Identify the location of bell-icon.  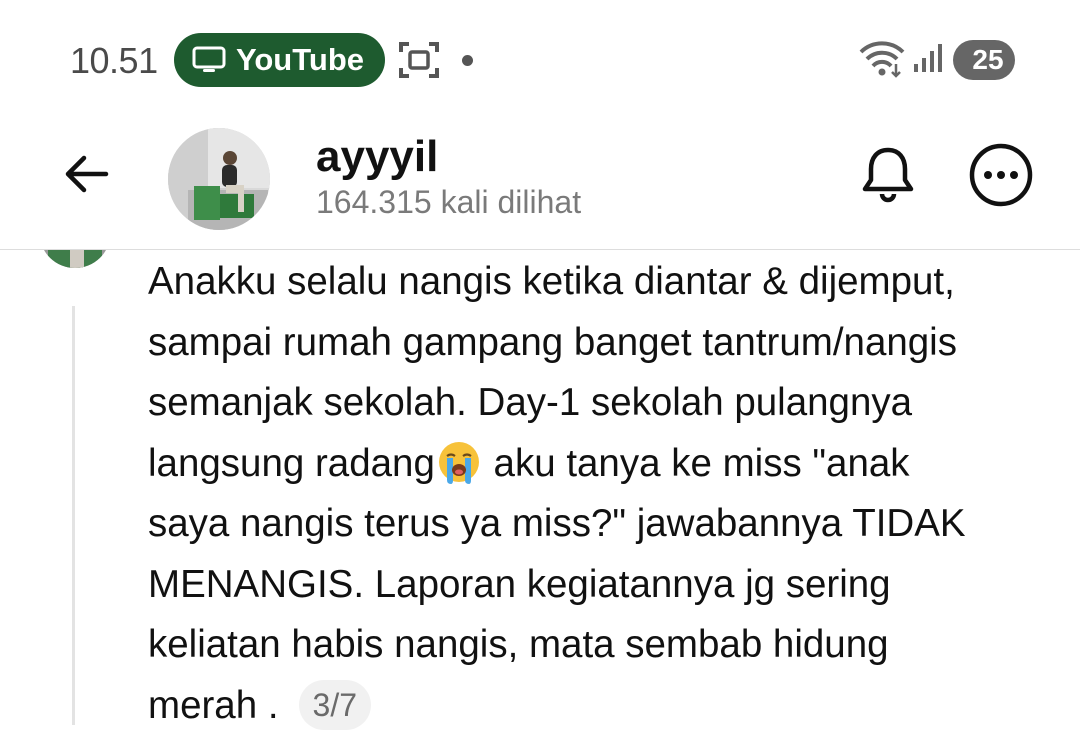
(888, 174).